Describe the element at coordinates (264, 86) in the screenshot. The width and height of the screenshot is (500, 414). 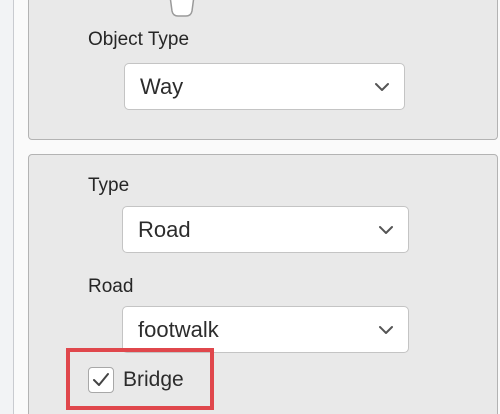
I see `object-type-dropdown: Way` at that location.